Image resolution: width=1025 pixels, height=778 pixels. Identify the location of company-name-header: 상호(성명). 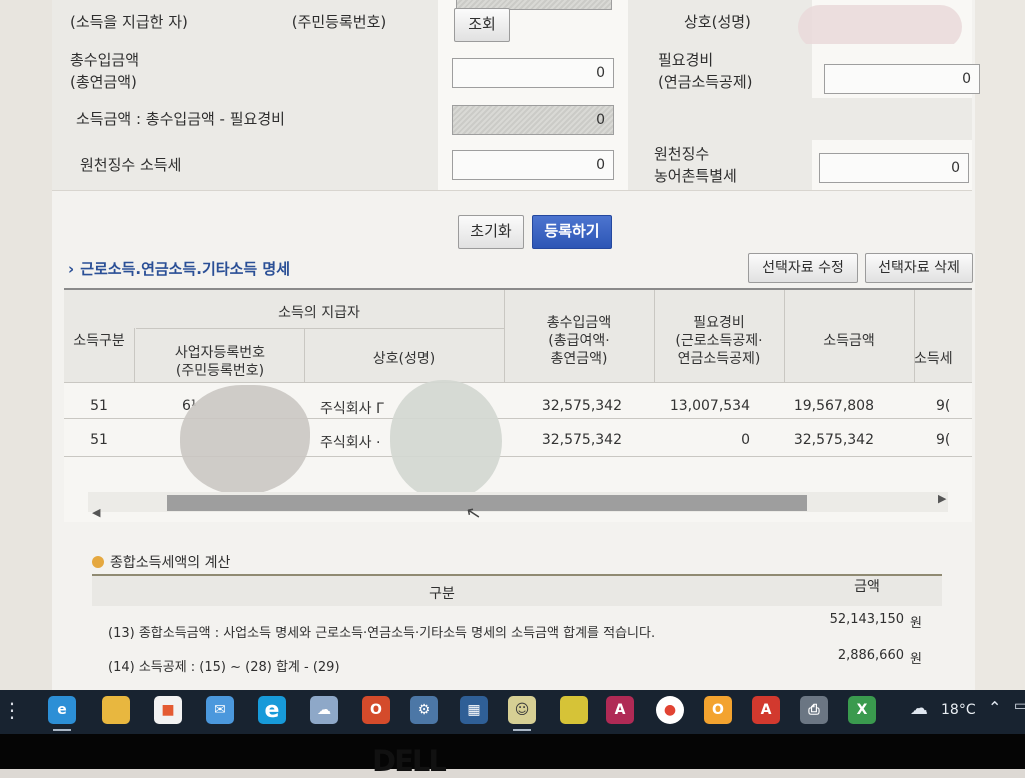
(404, 359).